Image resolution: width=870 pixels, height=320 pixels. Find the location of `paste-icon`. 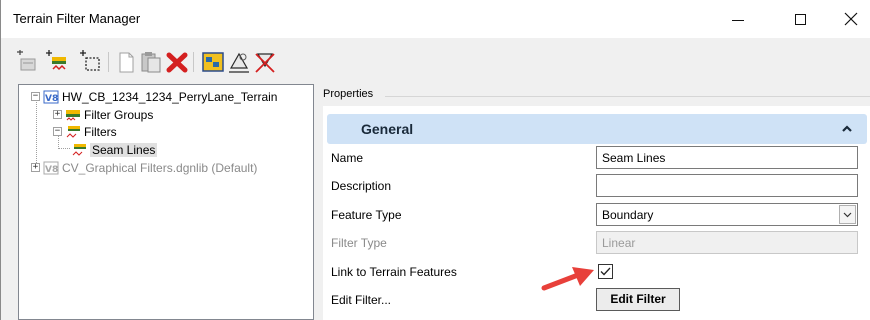

paste-icon is located at coordinates (151, 62).